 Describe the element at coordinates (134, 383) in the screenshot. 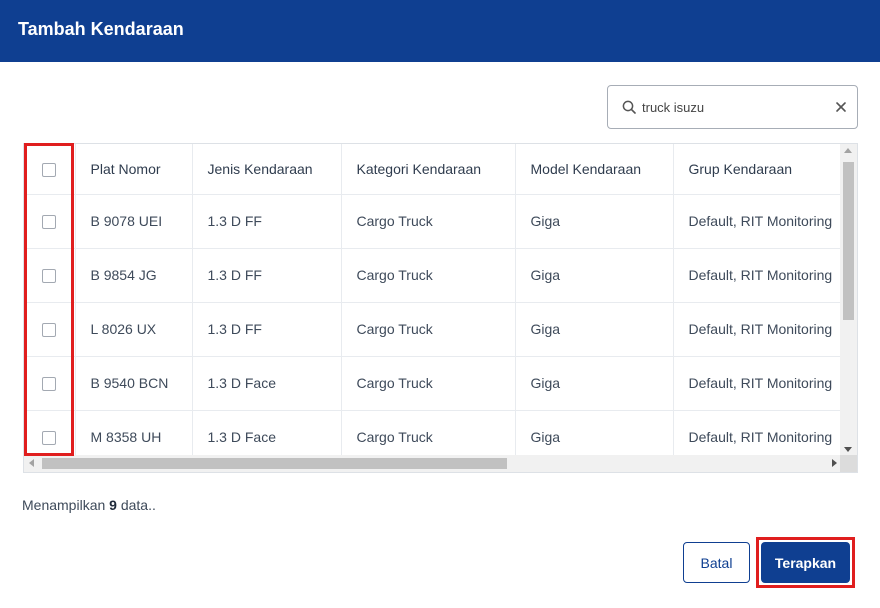

I see `plat-nomor-cell: B 9540 BCN` at that location.